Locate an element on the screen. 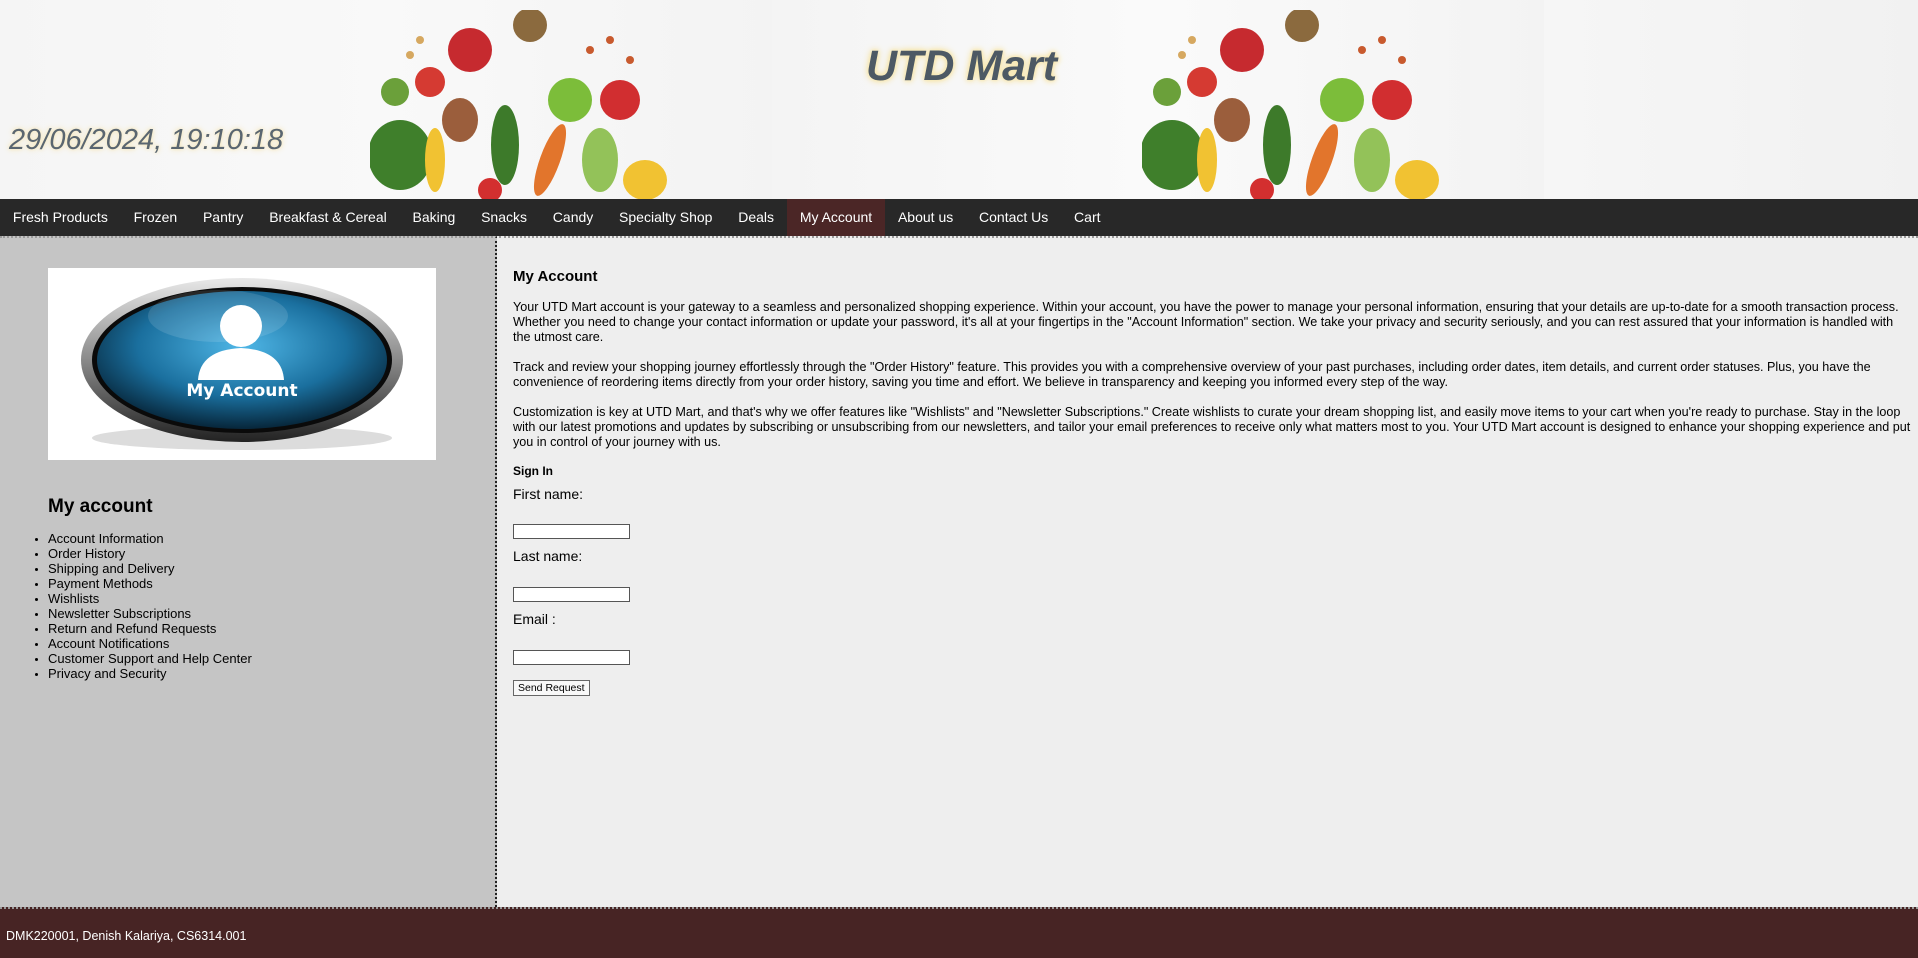 This screenshot has width=1918, height=958. footer-credits: DMK220001, Denish Kalariya, CS6314.001 is located at coordinates (126, 936).